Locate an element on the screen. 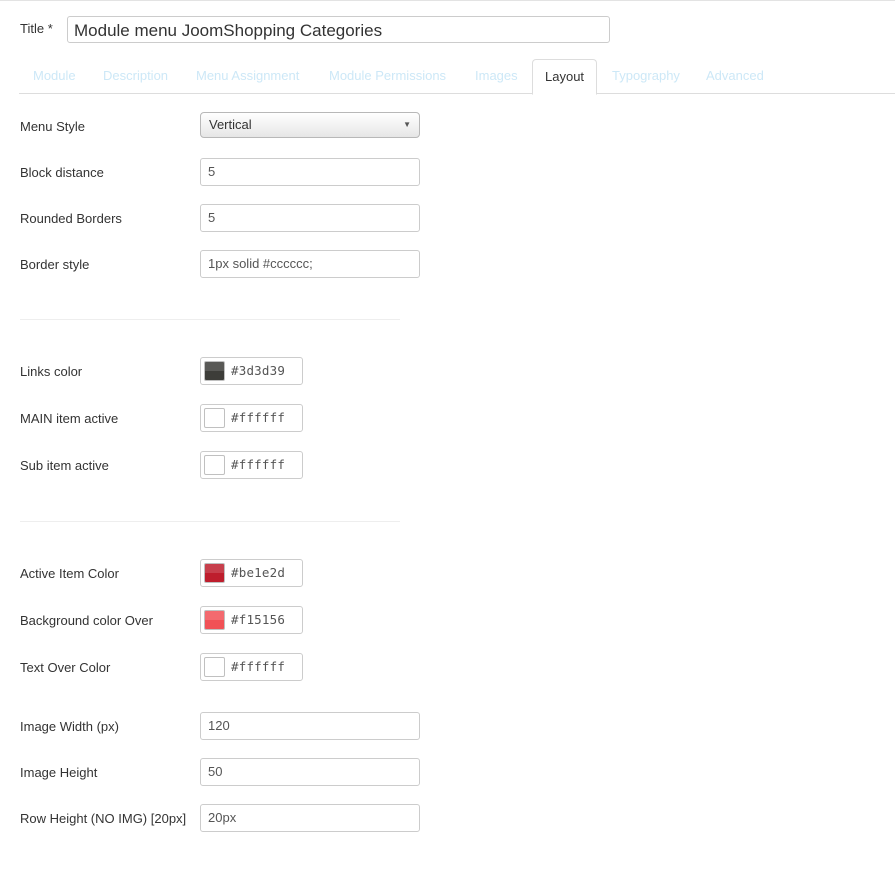 The image size is (895, 870). tab-images: Images is located at coordinates (496, 76).